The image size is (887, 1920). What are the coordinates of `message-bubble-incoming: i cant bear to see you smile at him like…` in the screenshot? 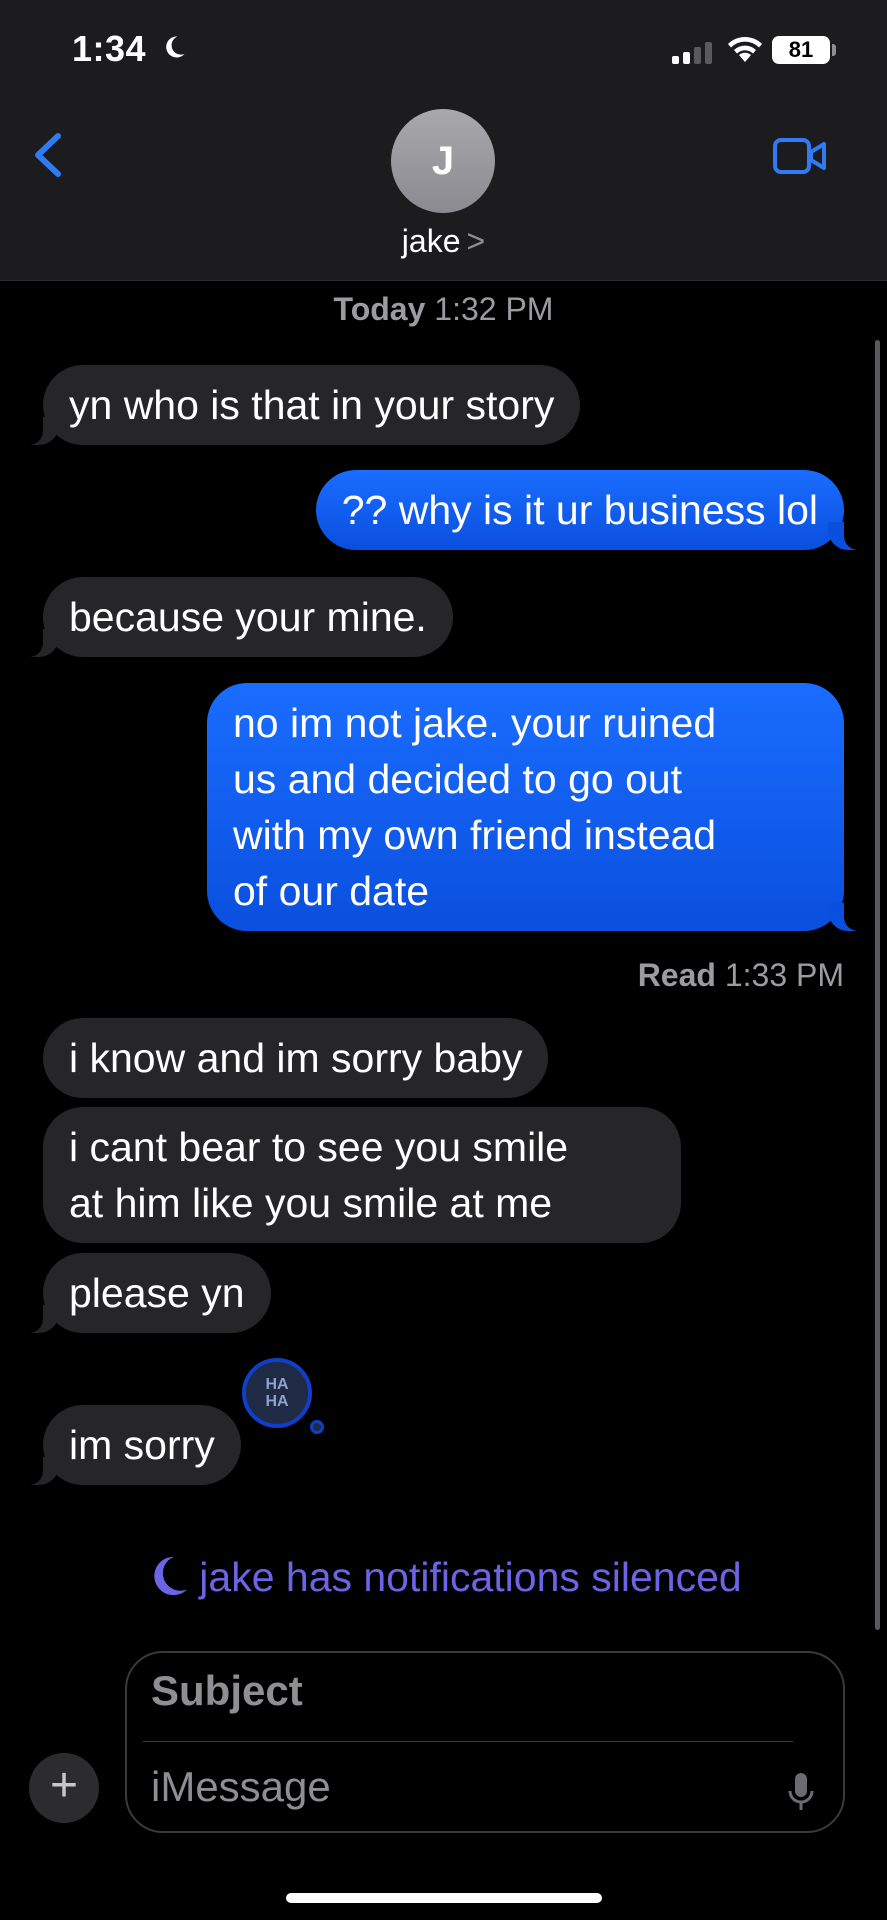 It's located at (362, 1175).